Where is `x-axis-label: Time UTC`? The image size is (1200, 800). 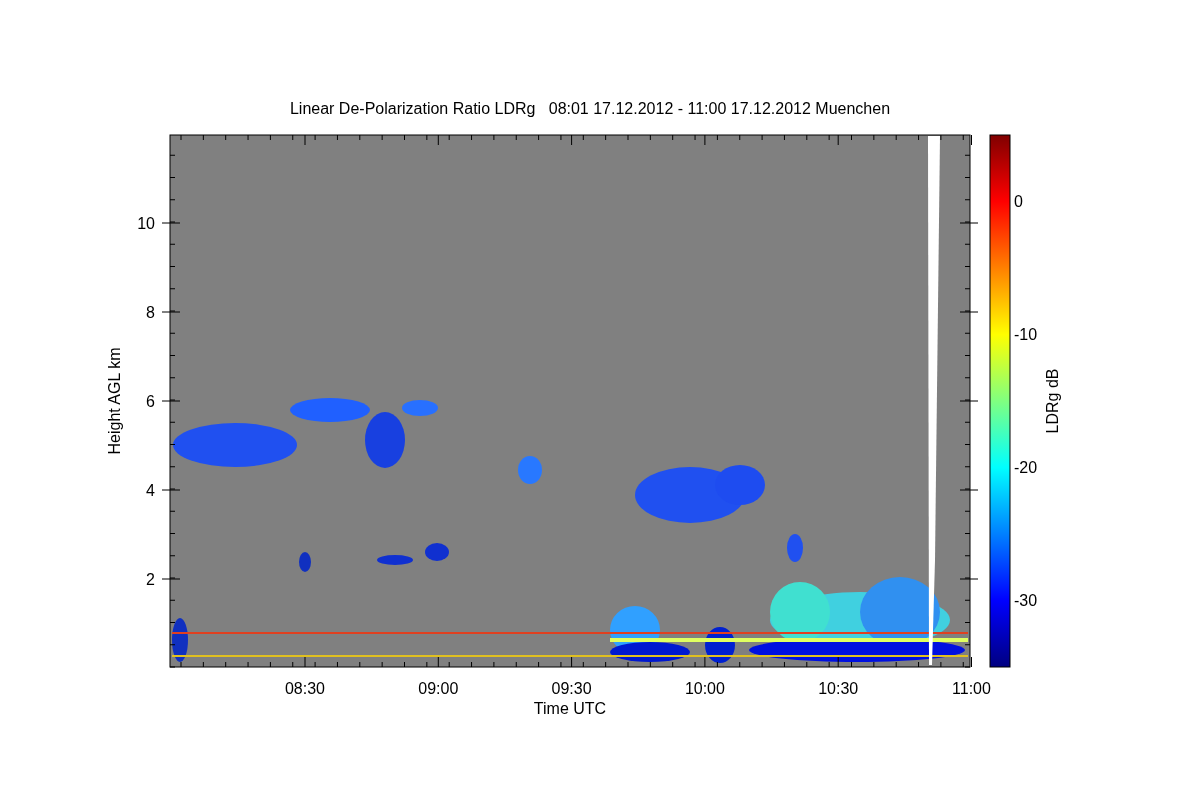
x-axis-label: Time UTC is located at coordinates (570, 708).